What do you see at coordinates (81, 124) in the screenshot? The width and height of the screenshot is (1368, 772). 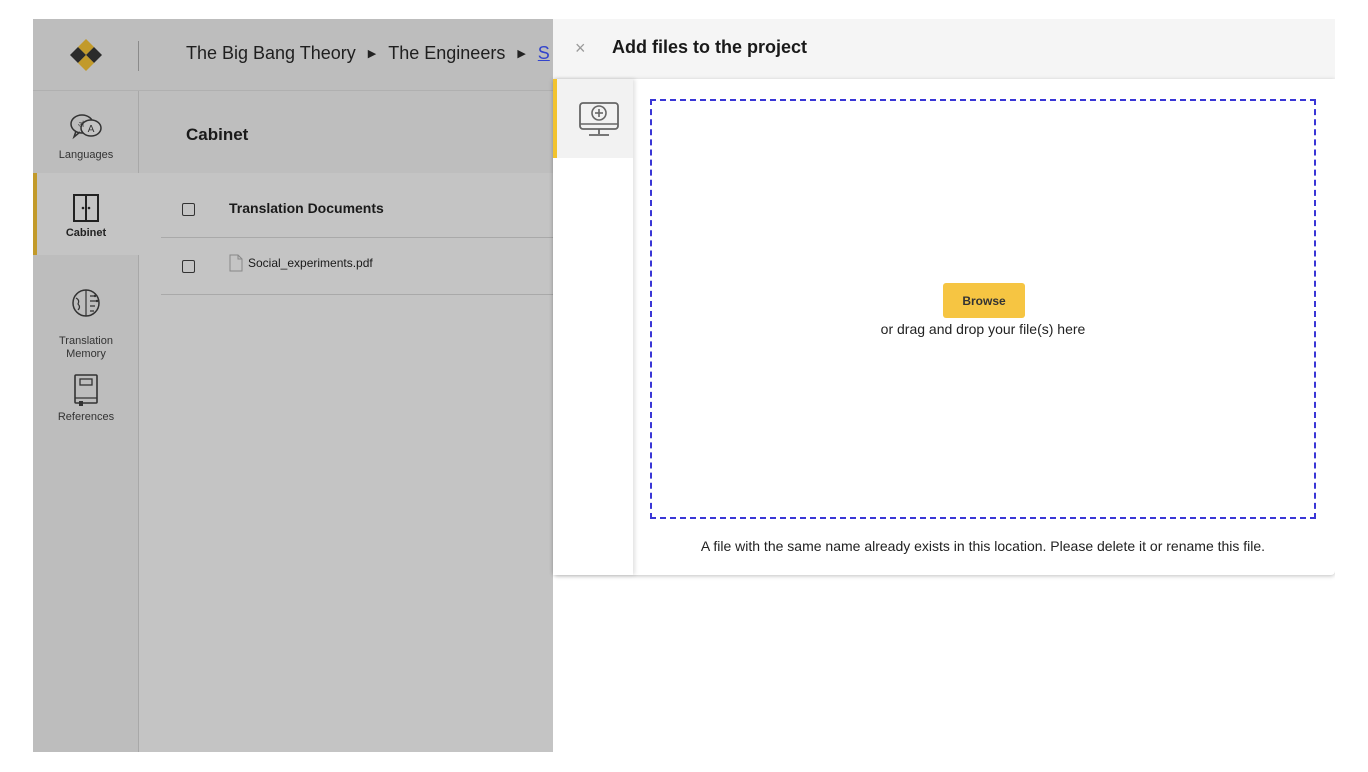 I see `svg-text: ॳ` at bounding box center [81, 124].